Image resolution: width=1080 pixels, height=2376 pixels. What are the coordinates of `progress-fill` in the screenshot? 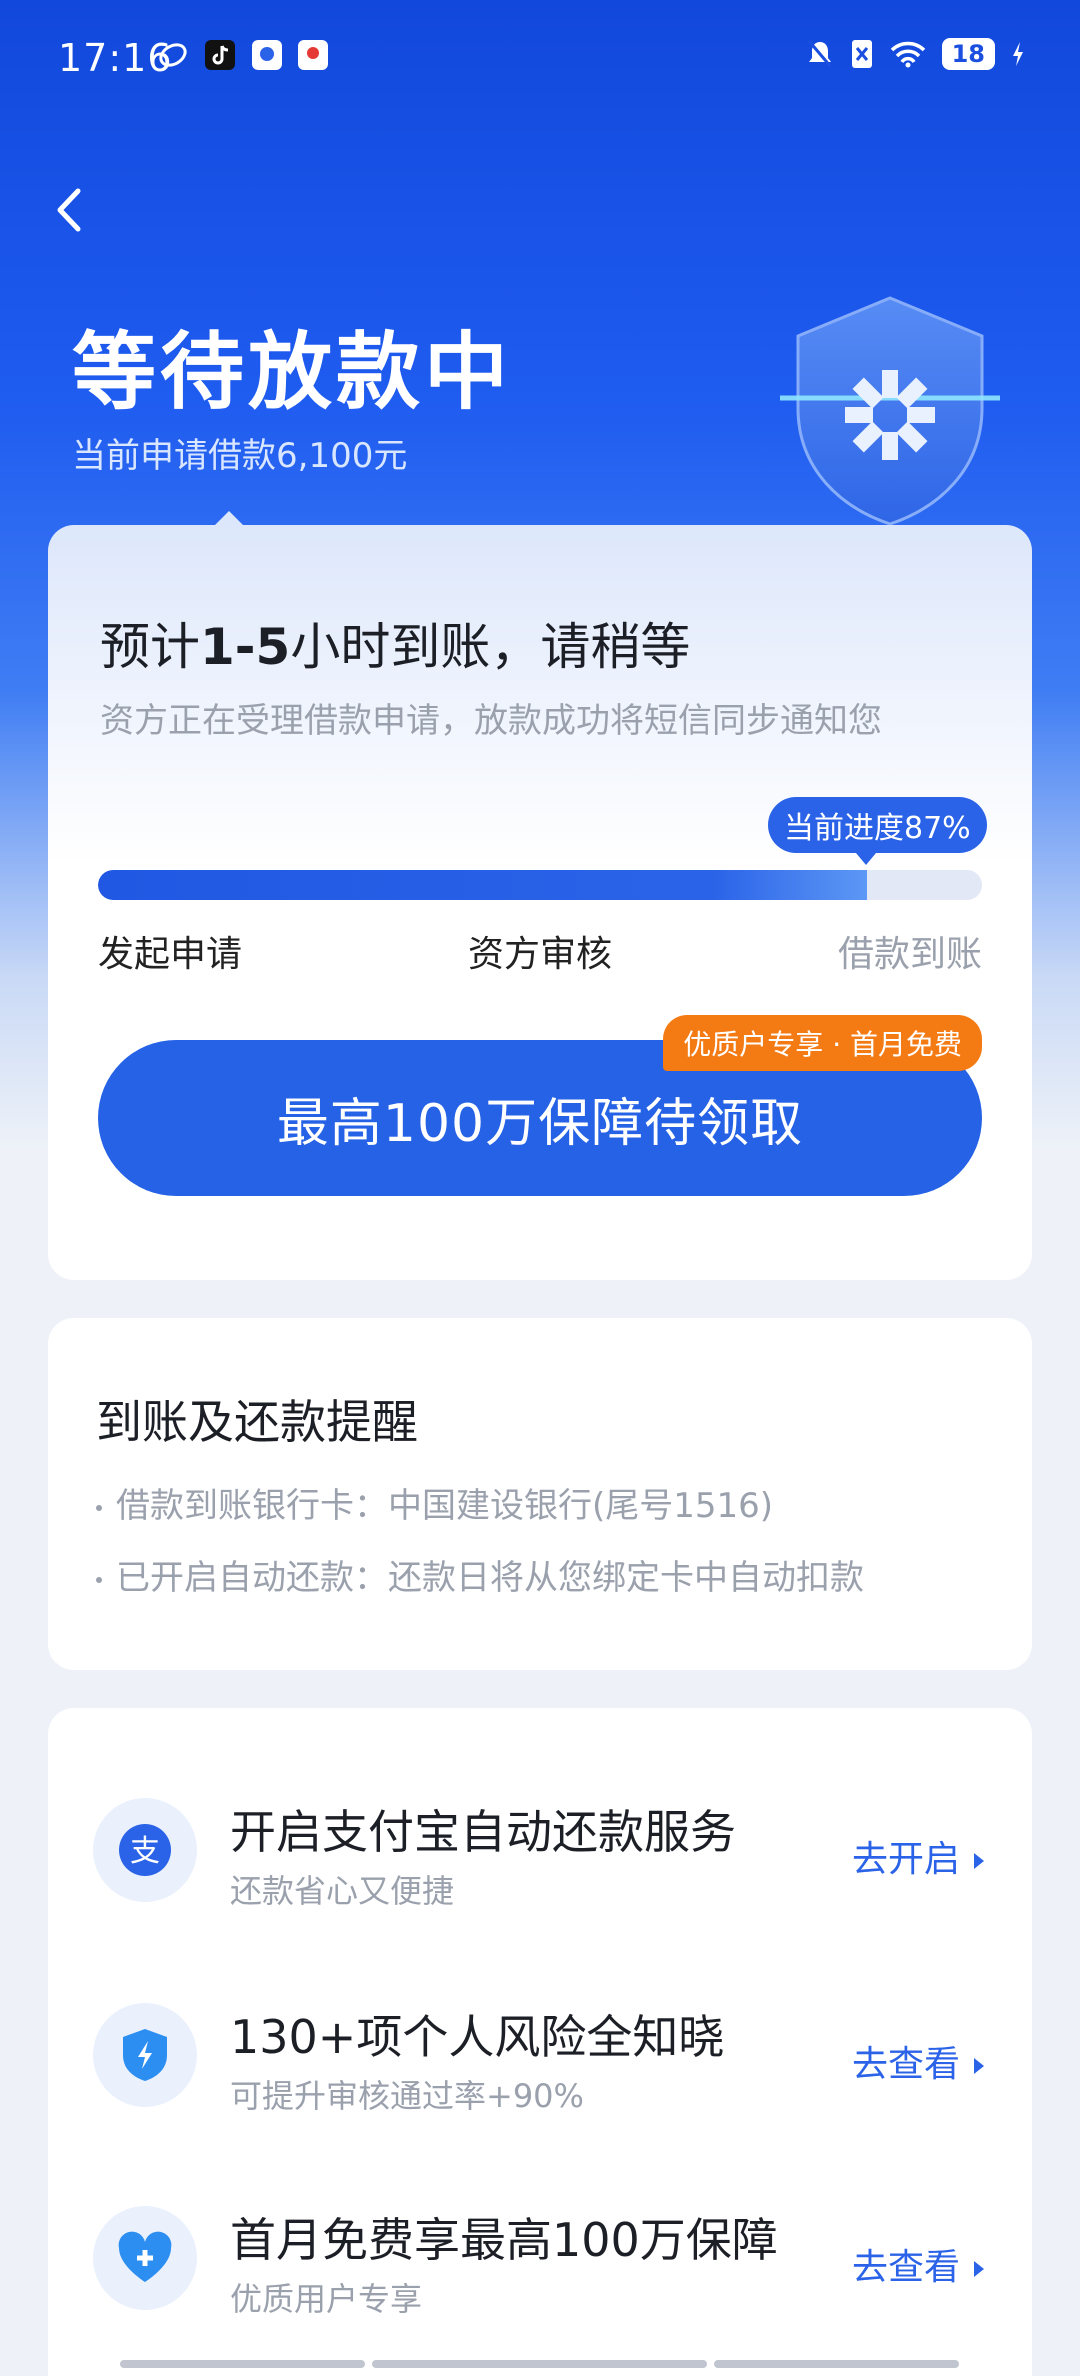 It's located at (483, 885).